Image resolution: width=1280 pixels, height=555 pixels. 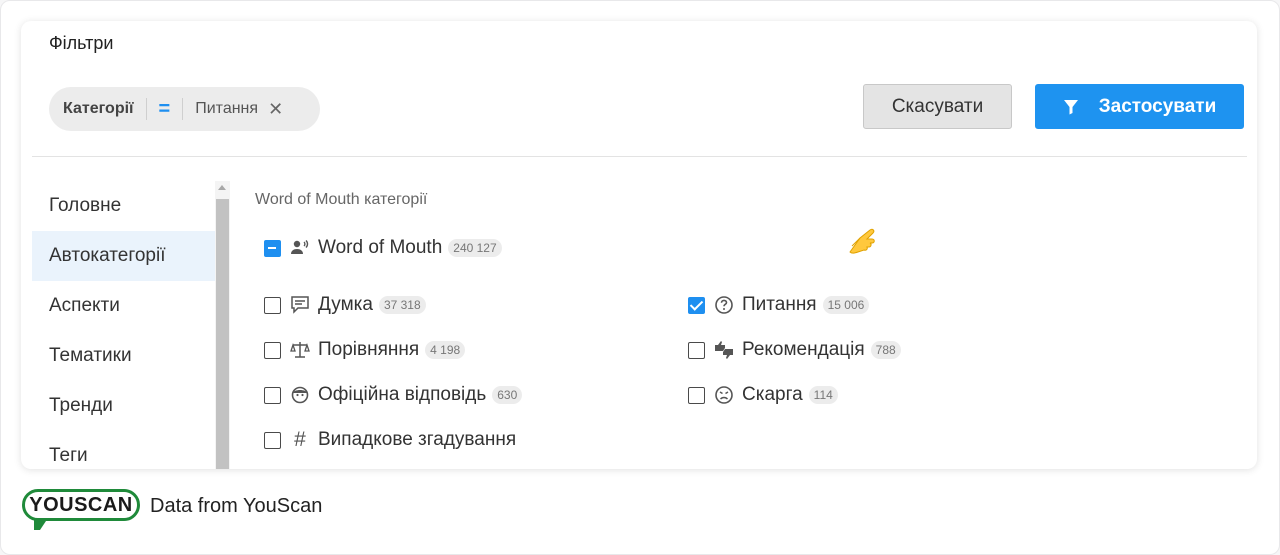 What do you see at coordinates (300, 350) in the screenshot?
I see `scales-icon` at bounding box center [300, 350].